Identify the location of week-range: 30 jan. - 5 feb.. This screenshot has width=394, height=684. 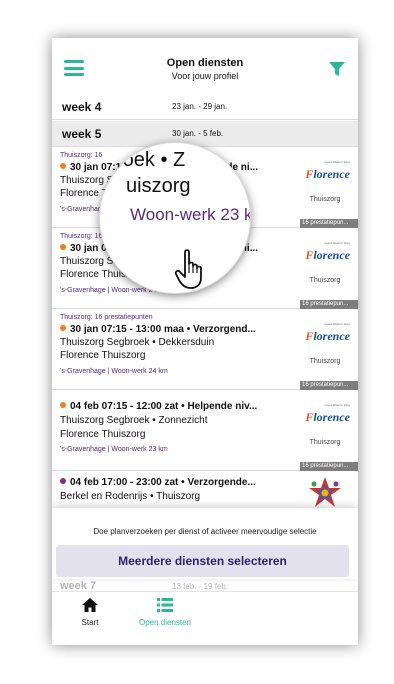
(198, 133).